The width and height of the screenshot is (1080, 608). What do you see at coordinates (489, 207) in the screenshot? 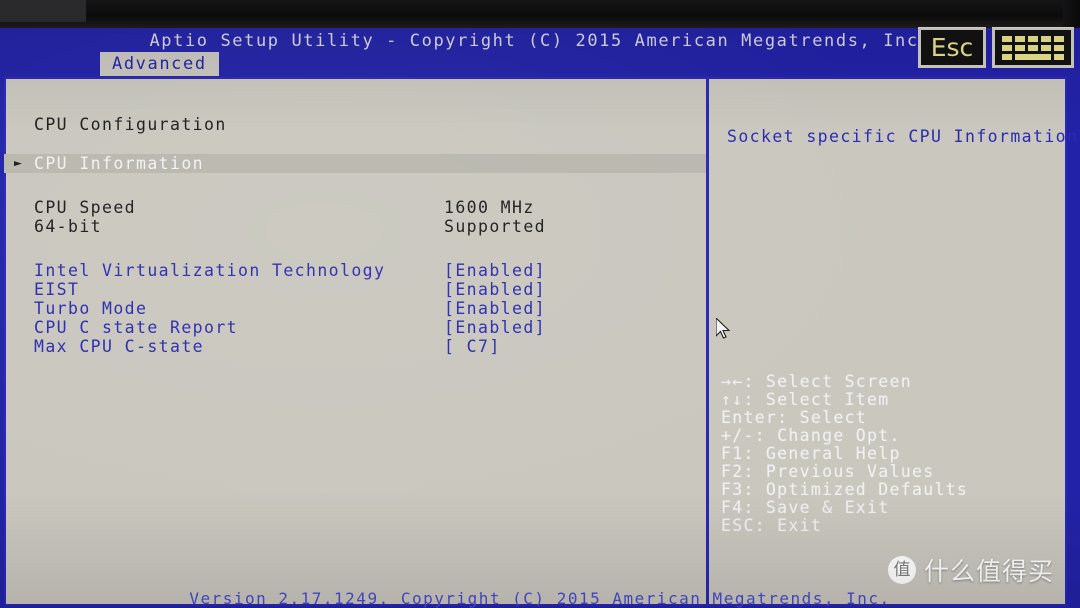
I see `info-value: 1600 MHz` at bounding box center [489, 207].